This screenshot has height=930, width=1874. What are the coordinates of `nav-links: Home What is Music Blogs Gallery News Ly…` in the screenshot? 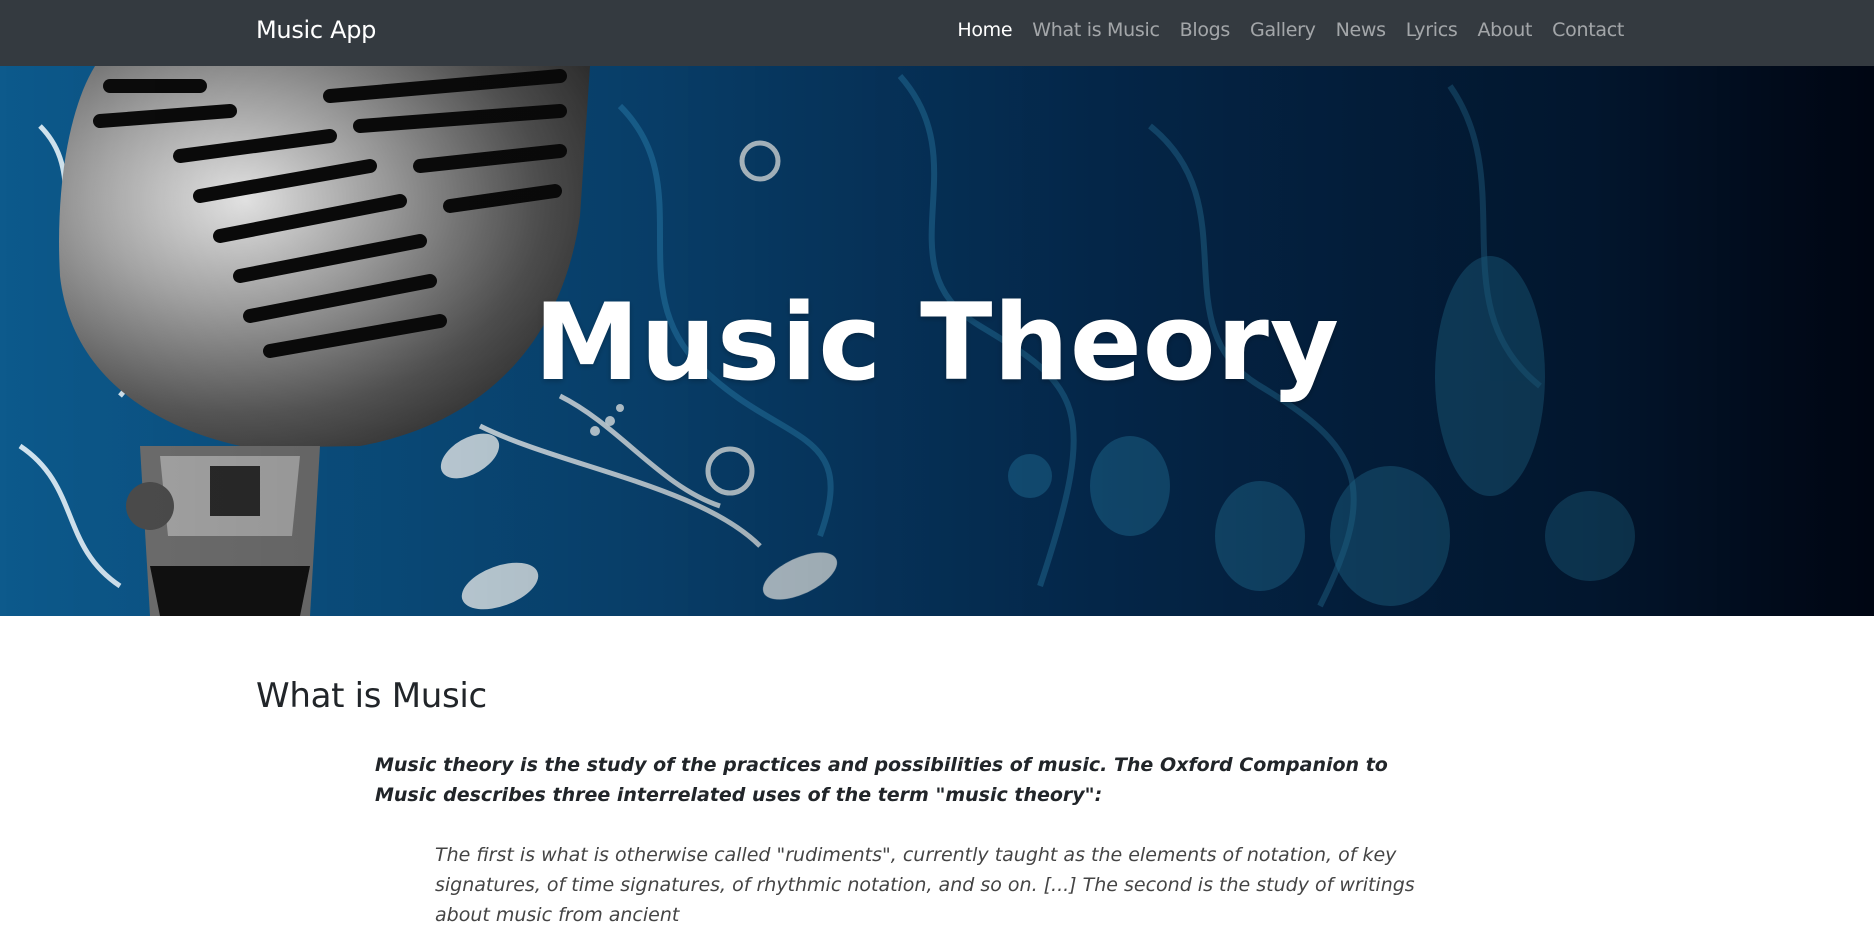 It's located at (1290, 30).